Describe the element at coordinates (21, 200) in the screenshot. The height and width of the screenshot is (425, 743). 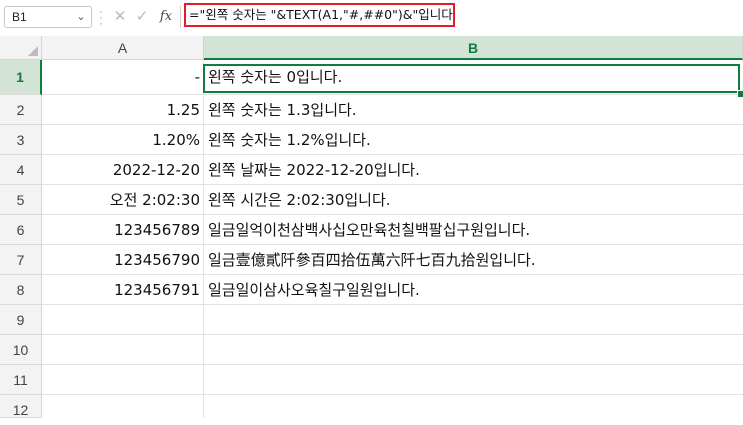
I see `row-header-5: 5` at that location.